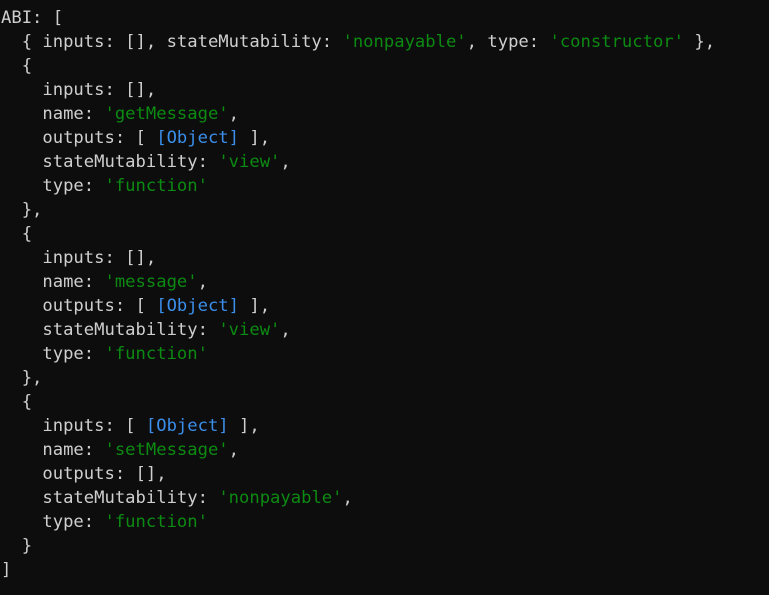  I want to click on console-line: name: 'getMessage',, so click(384, 114).